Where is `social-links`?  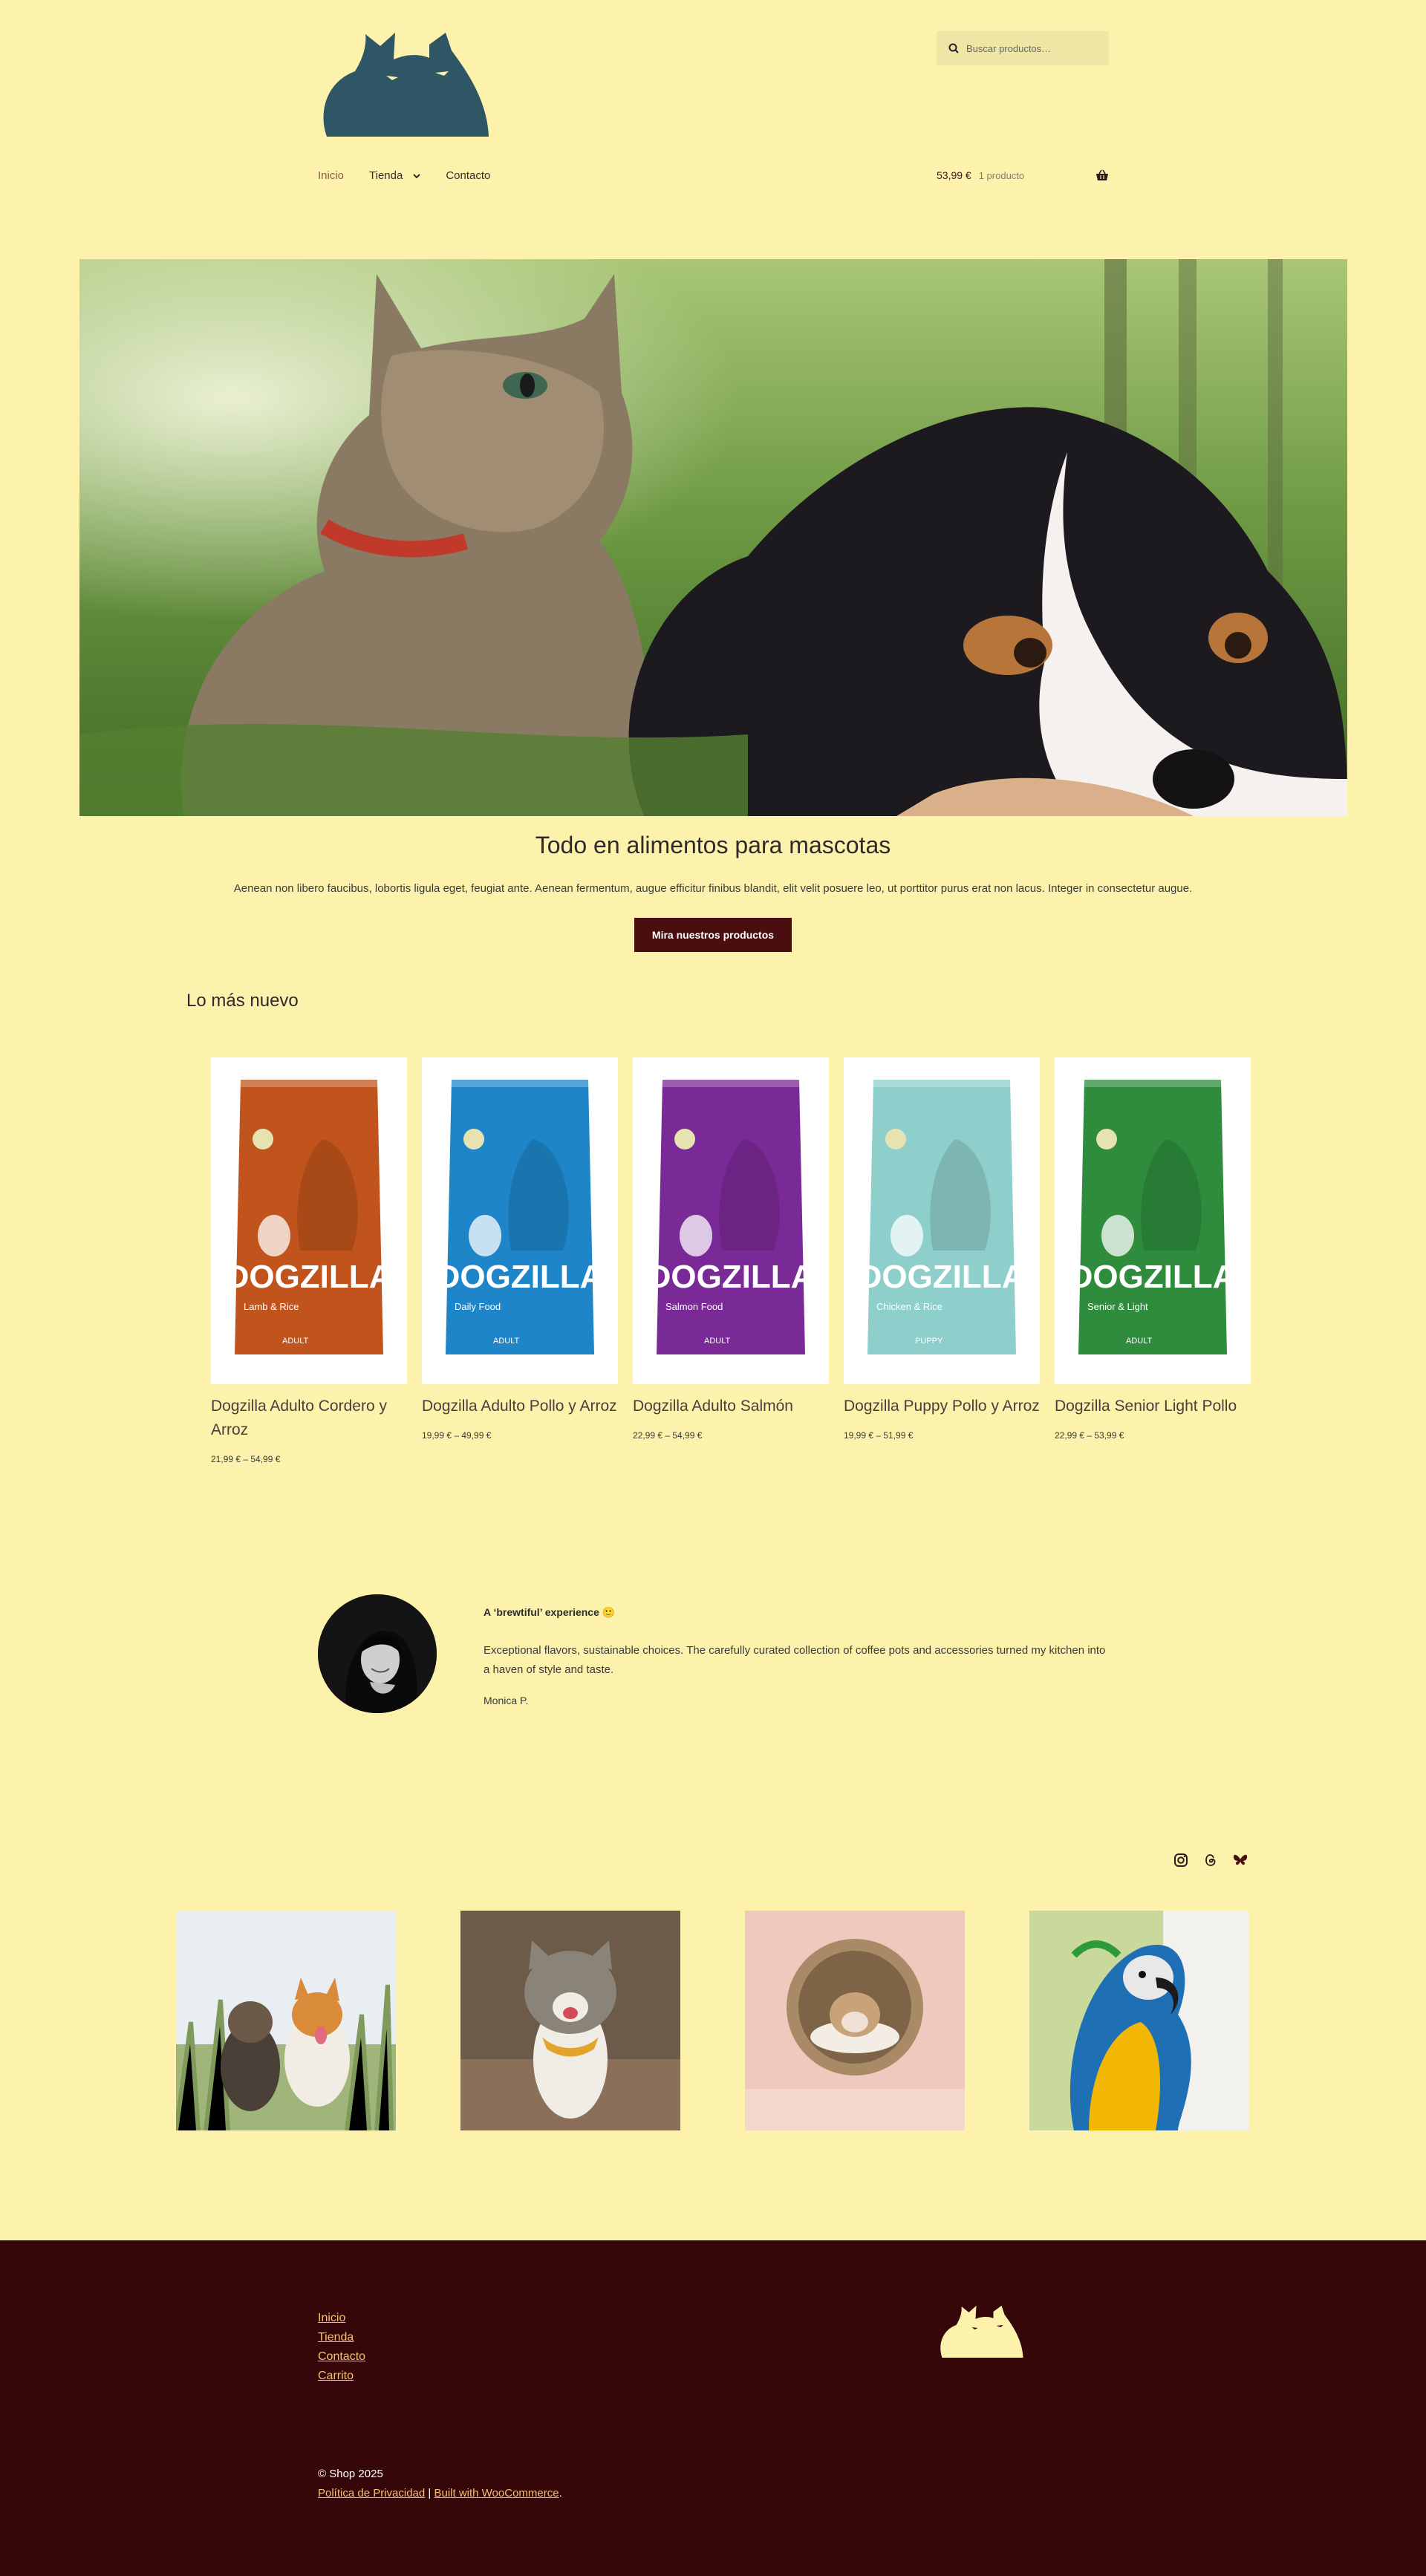
social-links is located at coordinates (1210, 1860).